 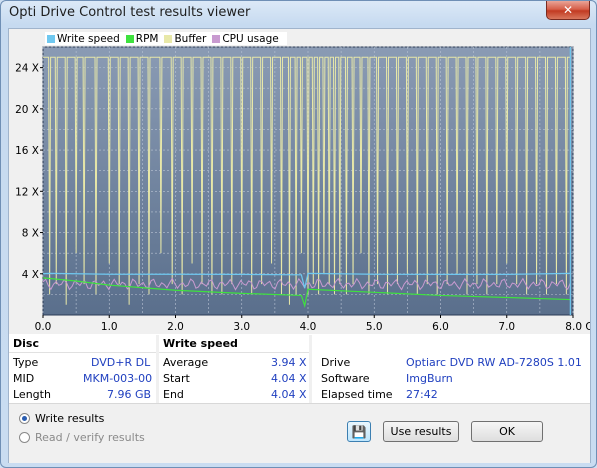 What do you see at coordinates (336, 362) in the screenshot?
I see `drive-label: Drive` at bounding box center [336, 362].